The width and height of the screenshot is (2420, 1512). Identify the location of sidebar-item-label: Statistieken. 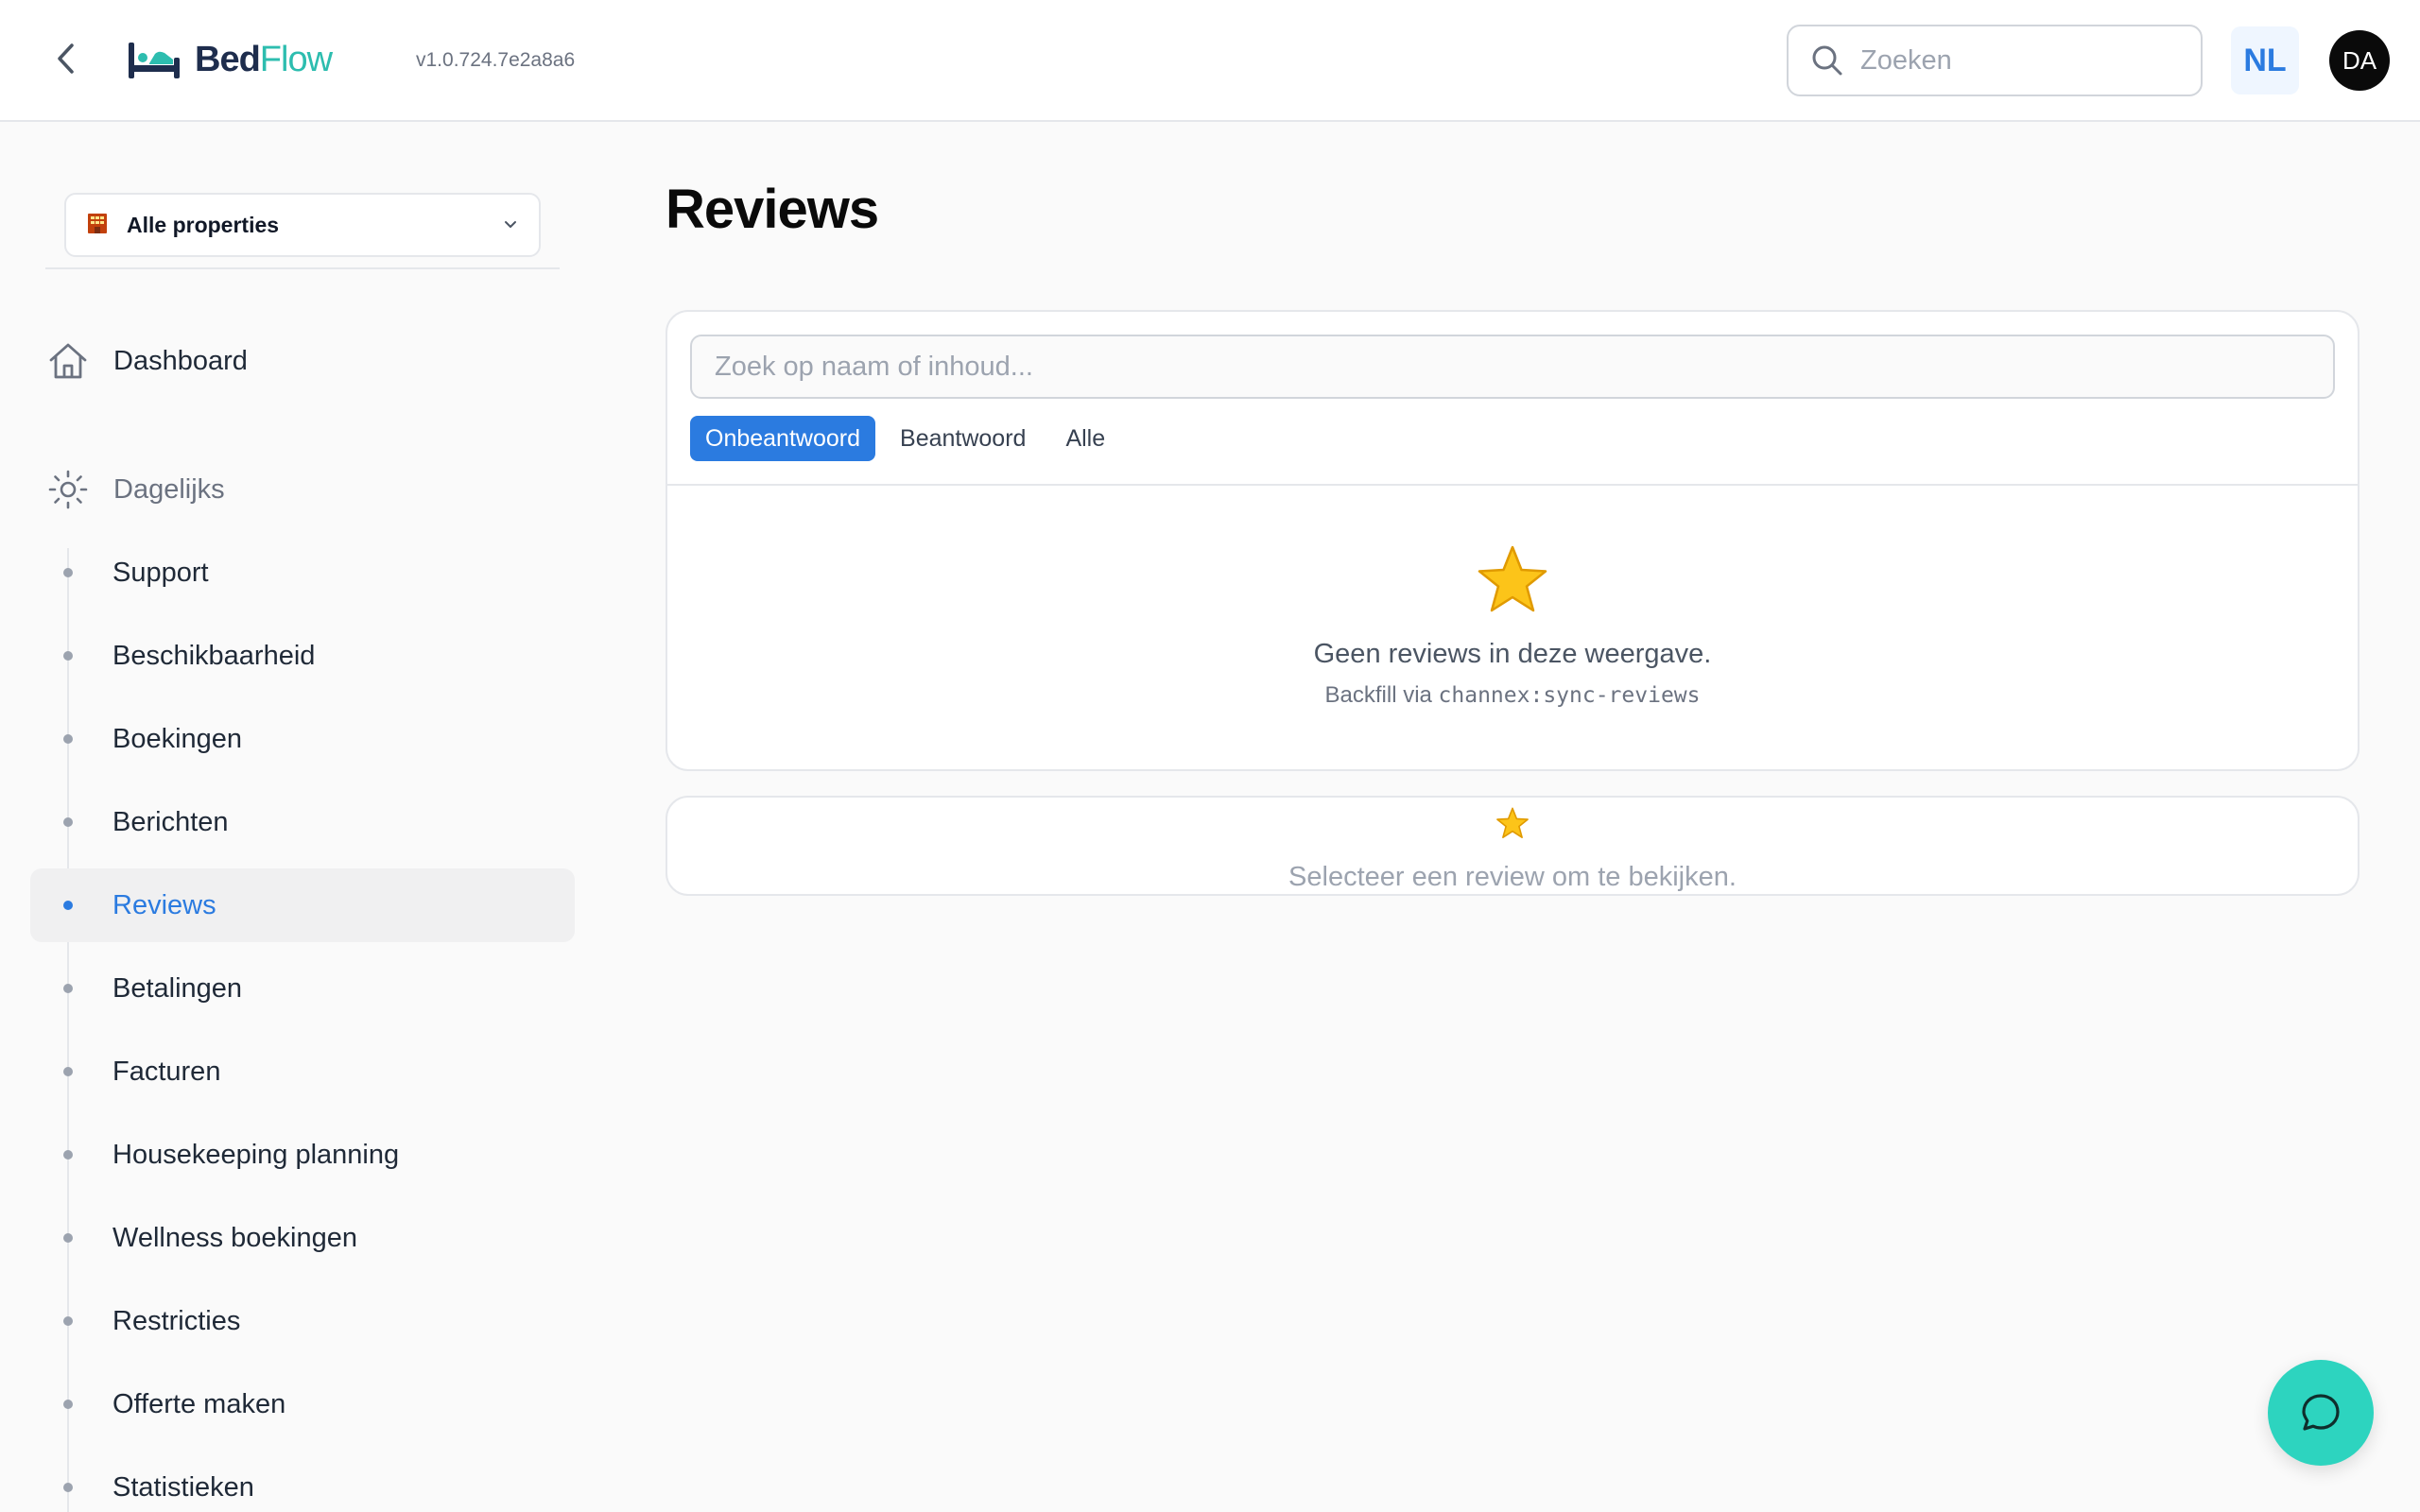
(183, 1487).